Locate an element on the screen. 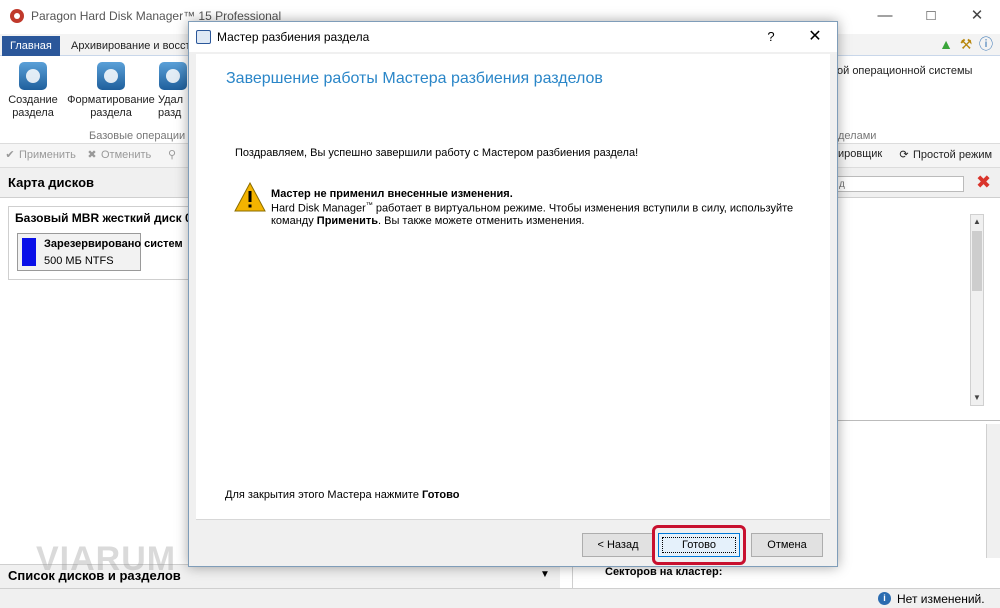 This screenshot has height=608, width=1000. footer-note-done: Готово is located at coordinates (441, 495).